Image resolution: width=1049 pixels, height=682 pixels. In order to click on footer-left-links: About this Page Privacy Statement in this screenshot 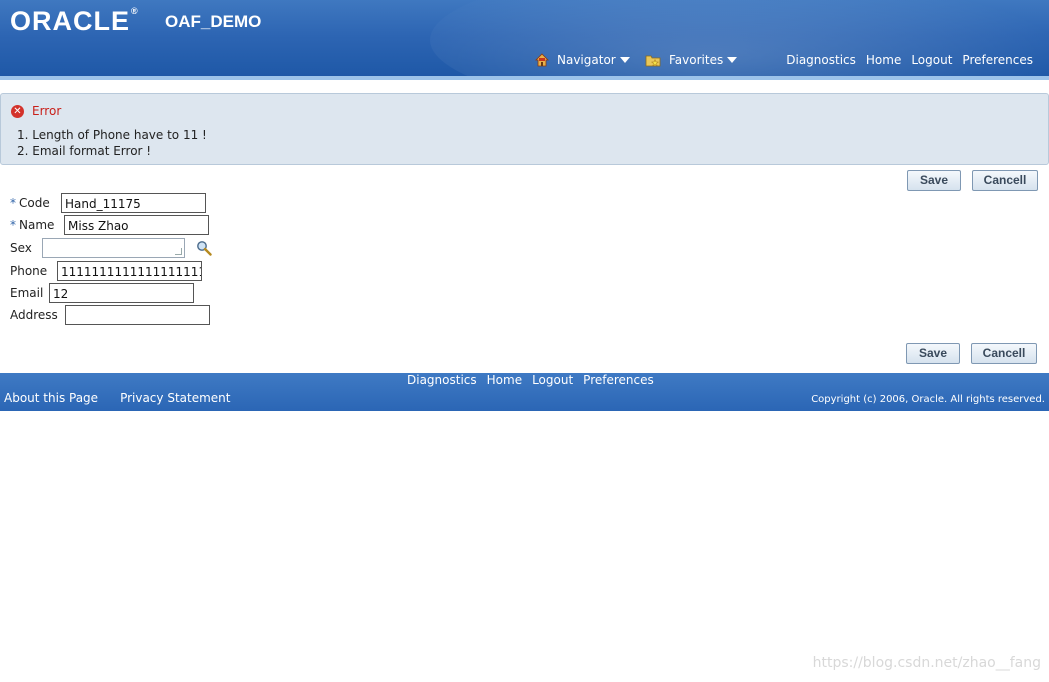, I will do `click(117, 398)`.